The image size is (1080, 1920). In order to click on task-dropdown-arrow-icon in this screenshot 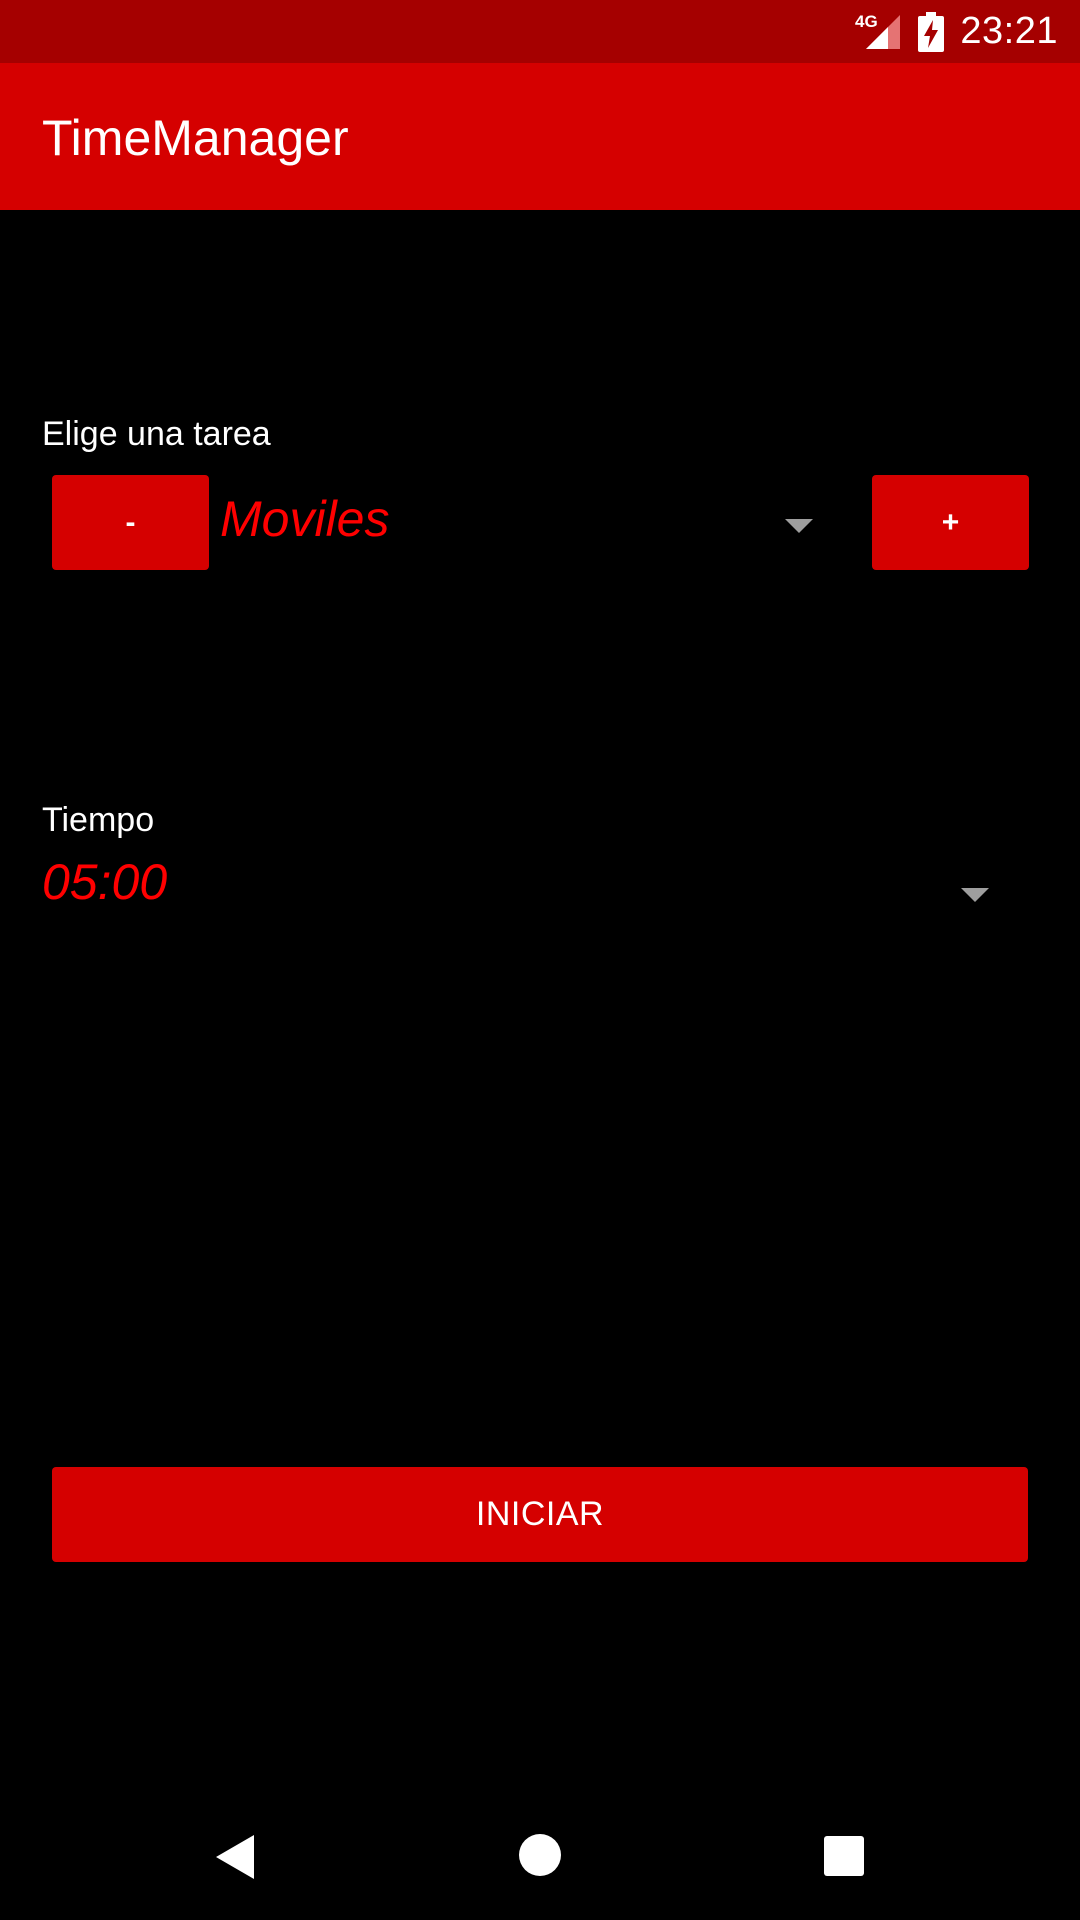, I will do `click(799, 526)`.